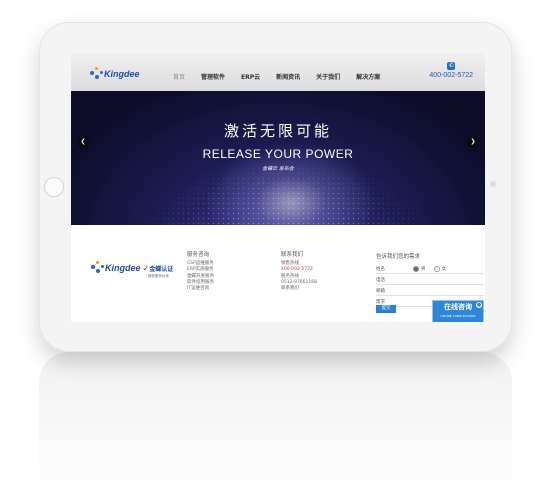 Image resolution: width=550 pixels, height=502 pixels. I want to click on sales-phone: 400-002-5722, so click(297, 270).